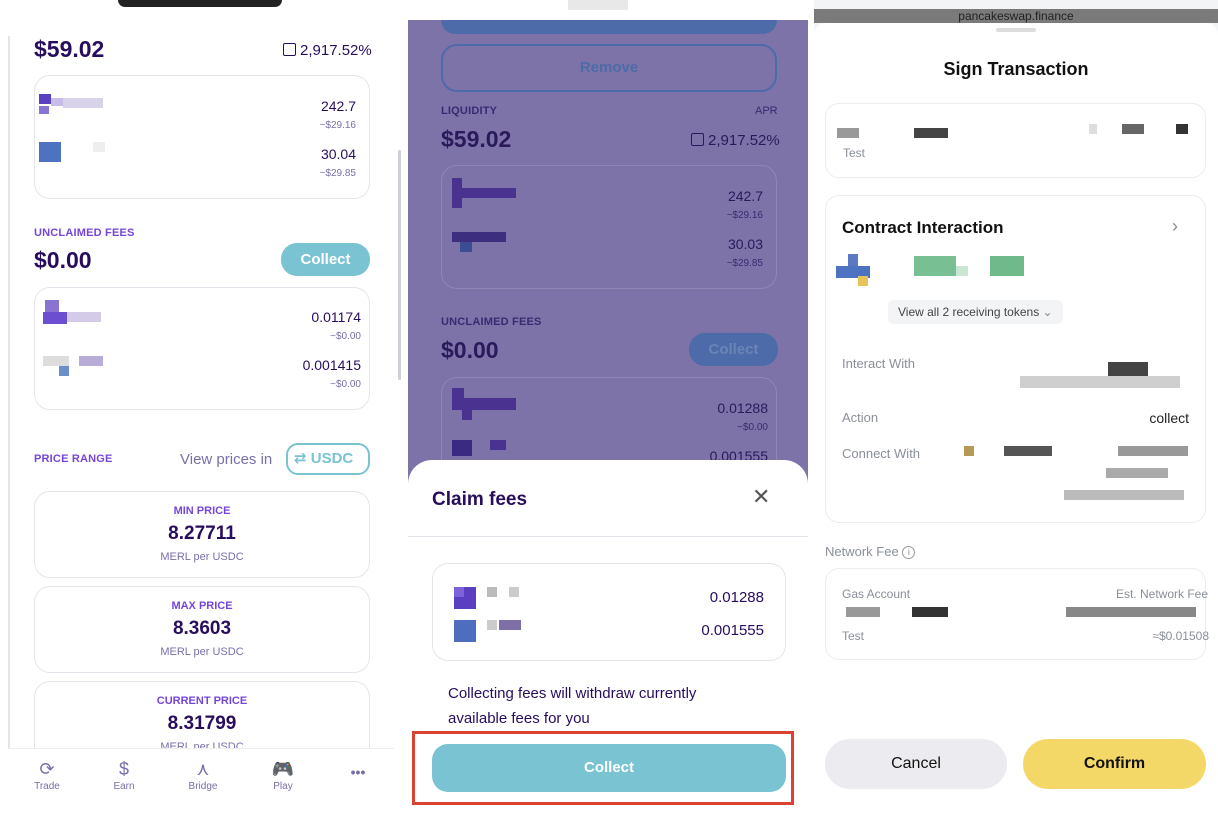 Image resolution: width=1218 pixels, height=826 pixels. What do you see at coordinates (608, 536) in the screenshot?
I see `divider` at bounding box center [608, 536].